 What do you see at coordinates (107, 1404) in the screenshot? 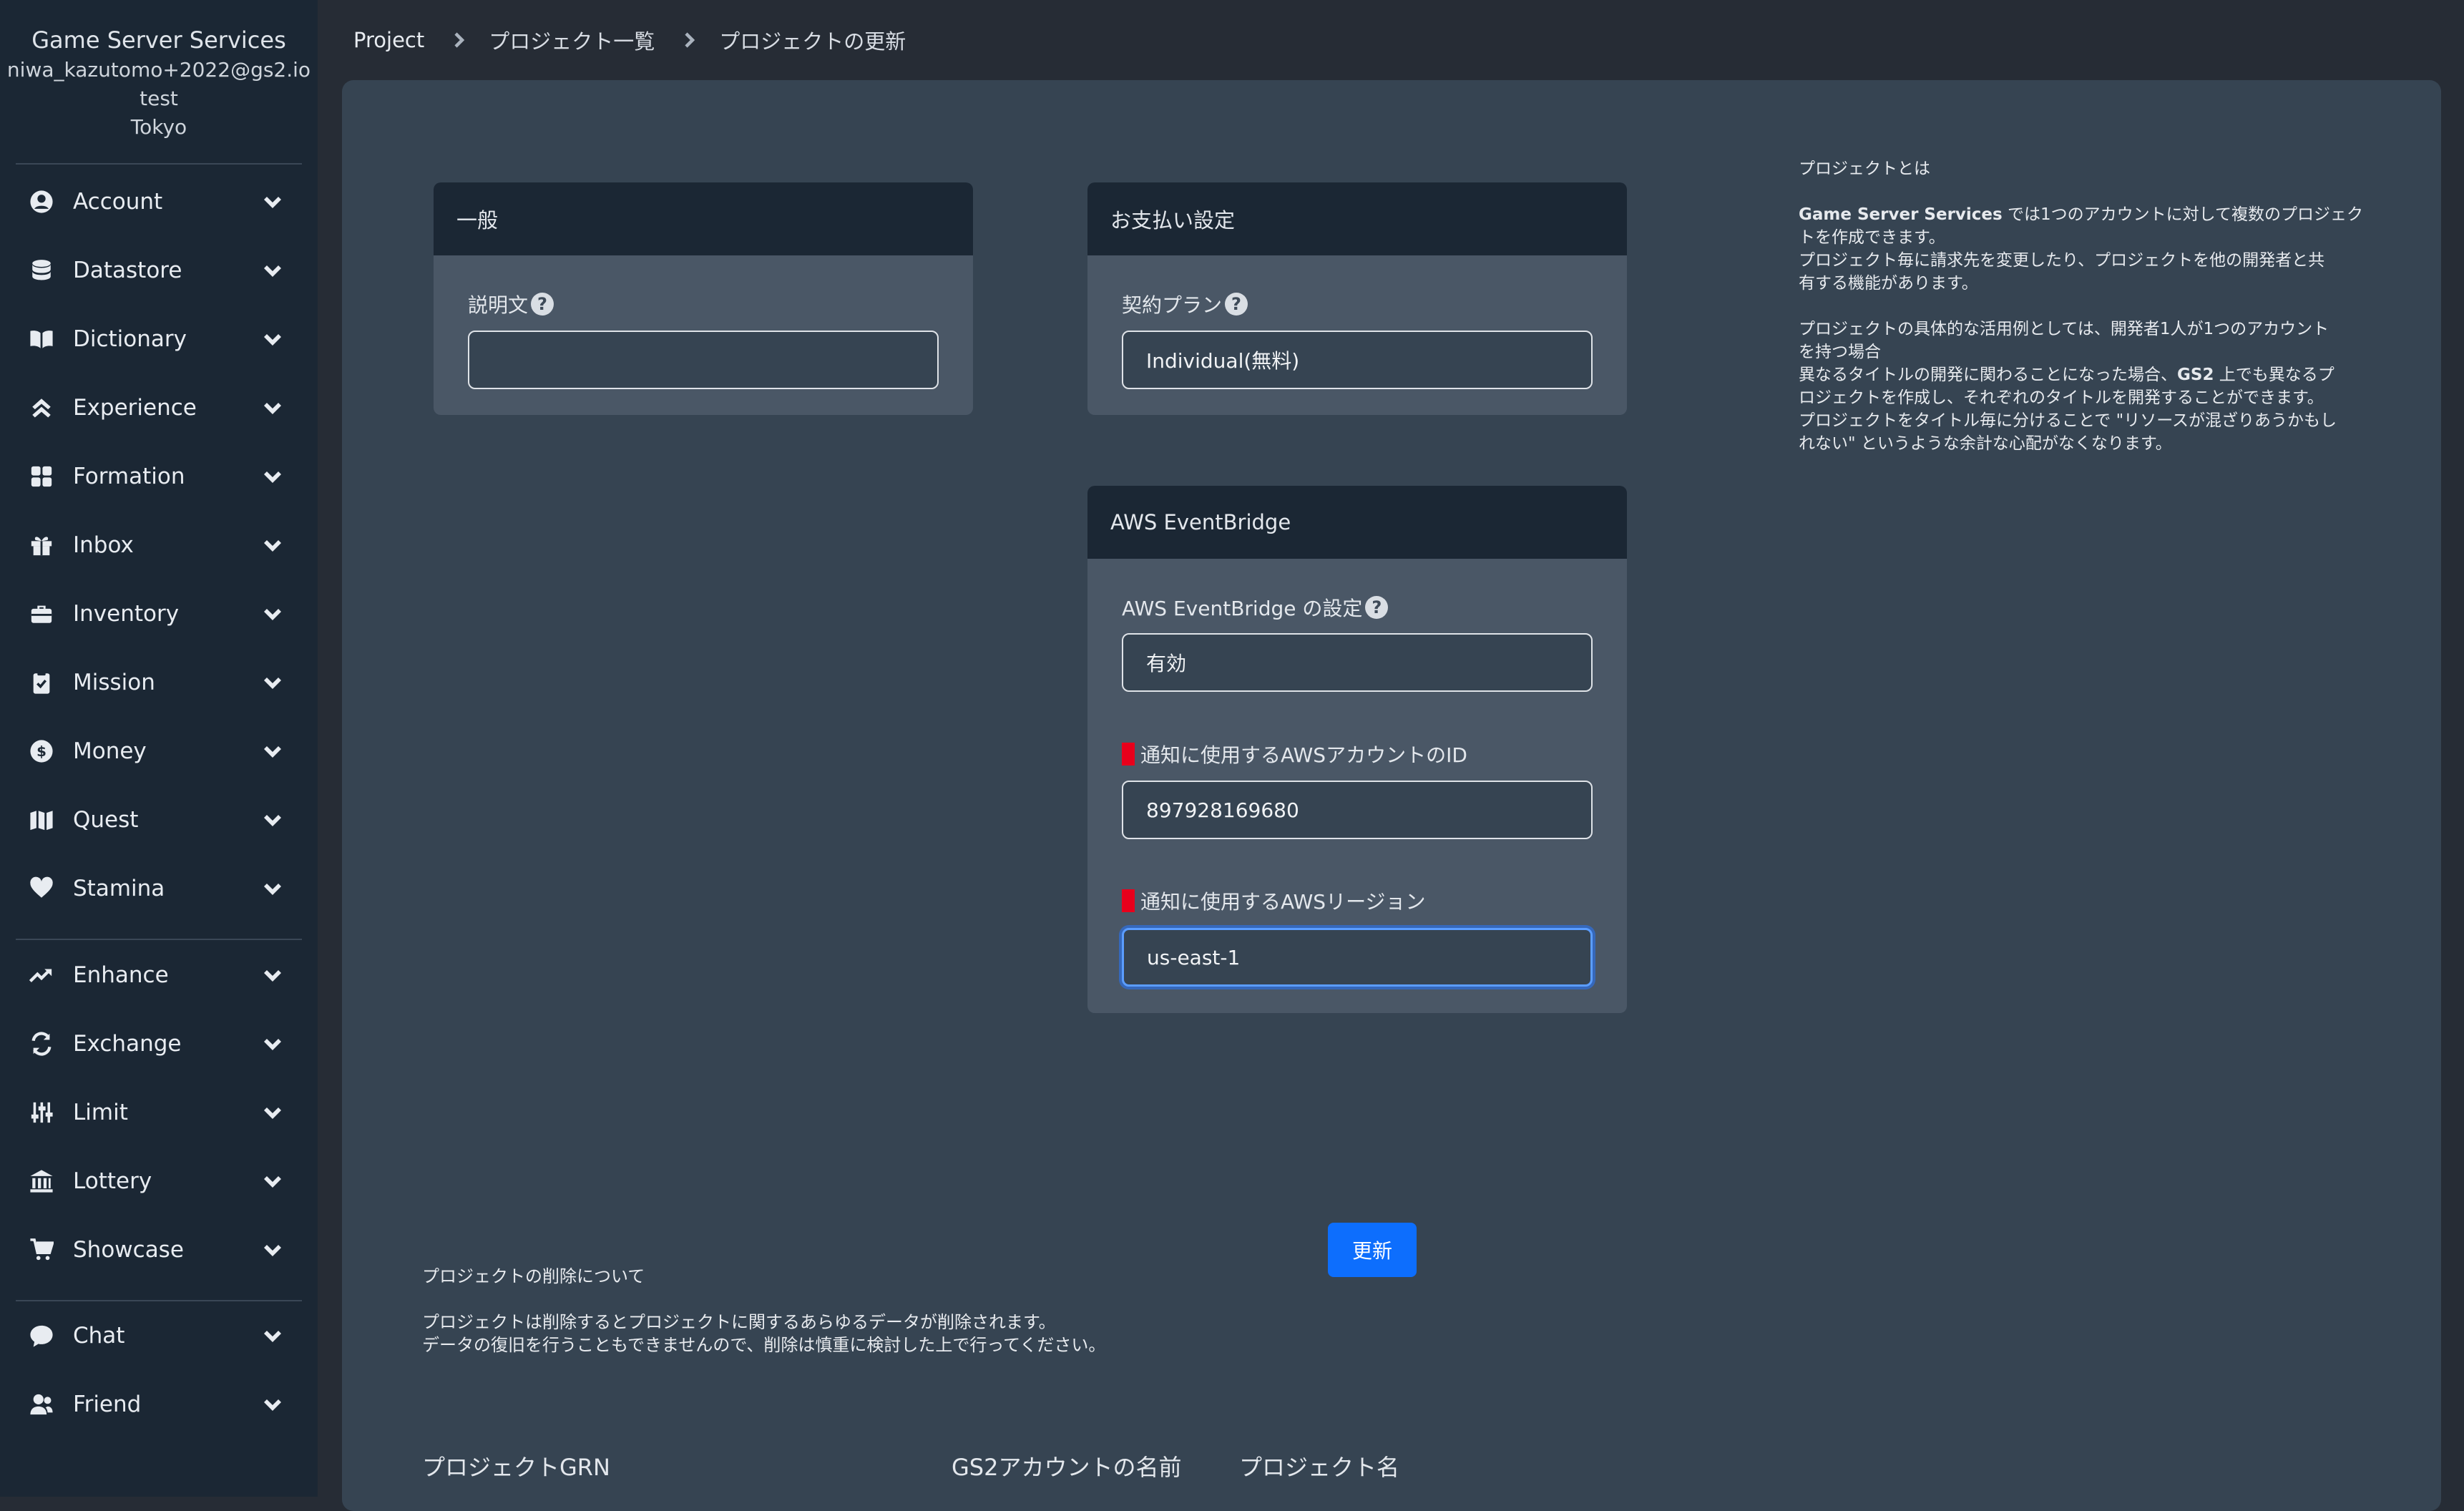
I see `sidebar-item-label: Friend` at bounding box center [107, 1404].